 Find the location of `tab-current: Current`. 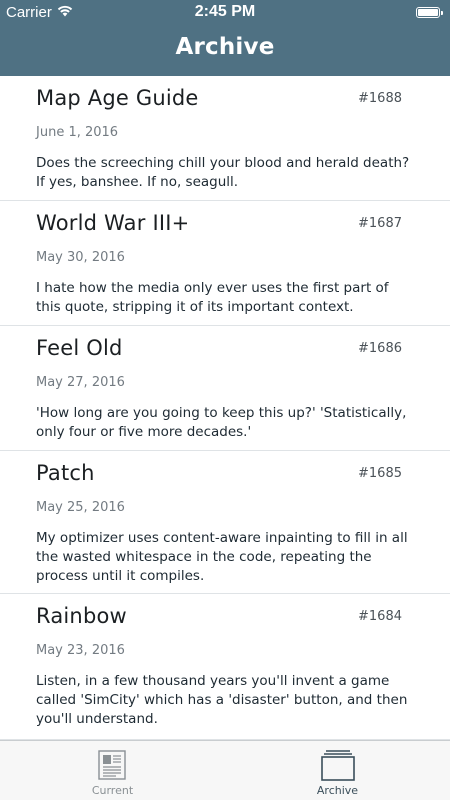

tab-current: Current is located at coordinates (112, 771).